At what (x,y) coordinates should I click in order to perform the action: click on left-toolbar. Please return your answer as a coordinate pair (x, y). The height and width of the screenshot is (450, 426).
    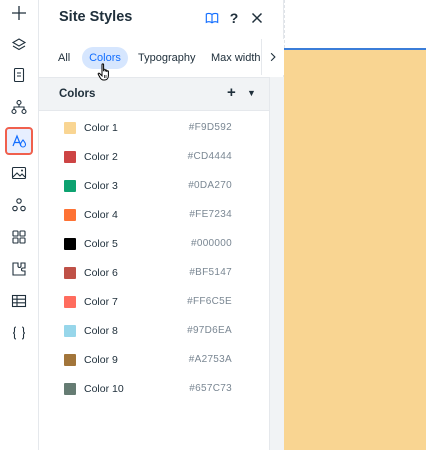
    Looking at the image, I should click on (19, 225).